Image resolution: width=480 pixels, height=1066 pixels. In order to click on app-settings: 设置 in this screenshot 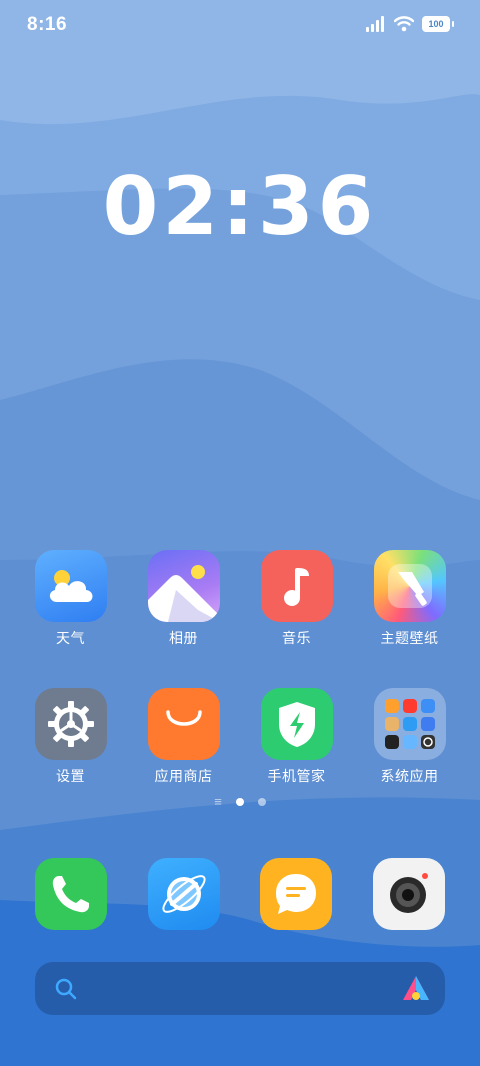, I will do `click(70, 737)`.